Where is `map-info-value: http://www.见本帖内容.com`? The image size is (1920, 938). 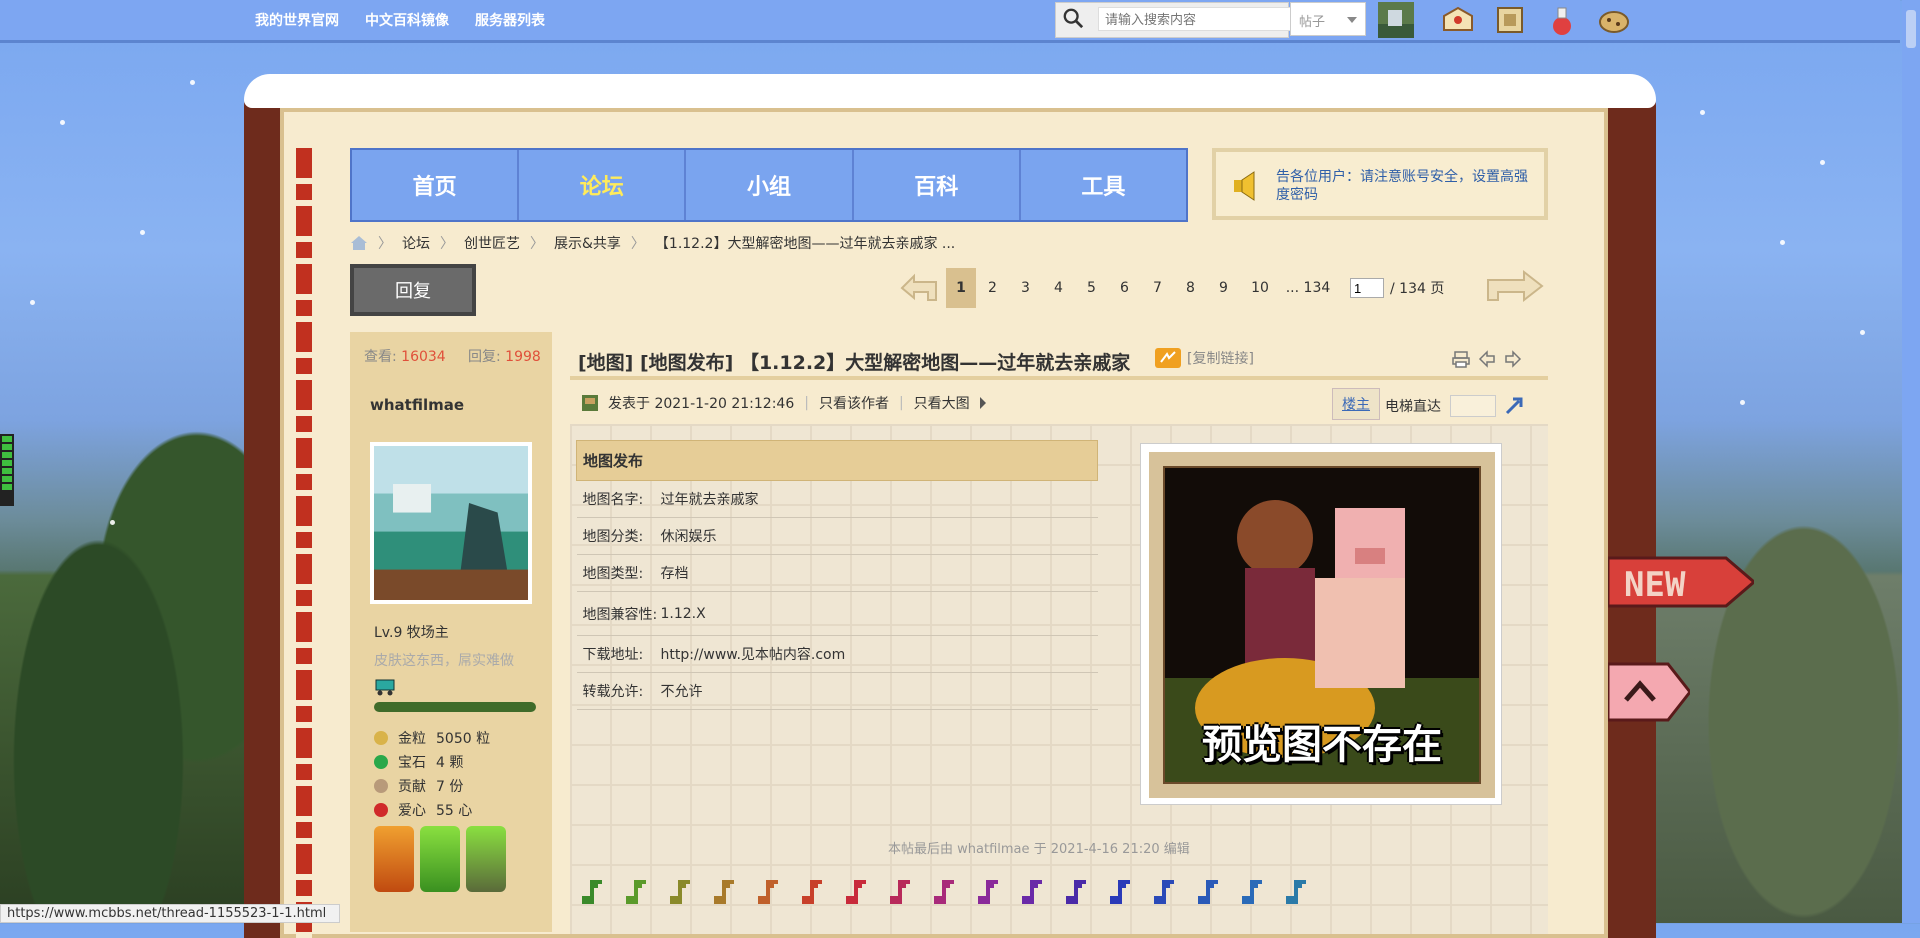 map-info-value: http://www.见本帖内容.com is located at coordinates (878, 654).